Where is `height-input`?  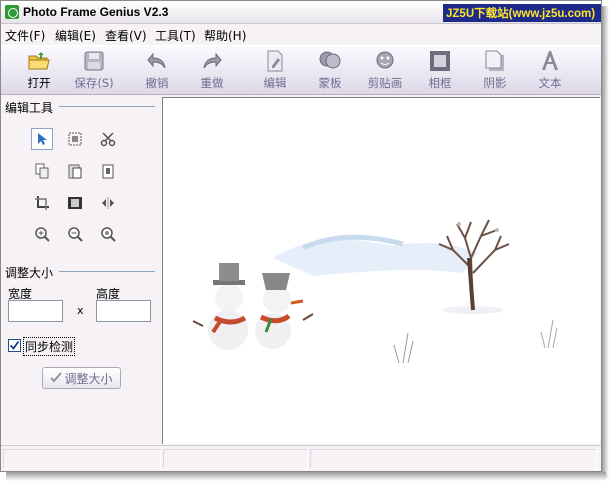 height-input is located at coordinates (123, 311).